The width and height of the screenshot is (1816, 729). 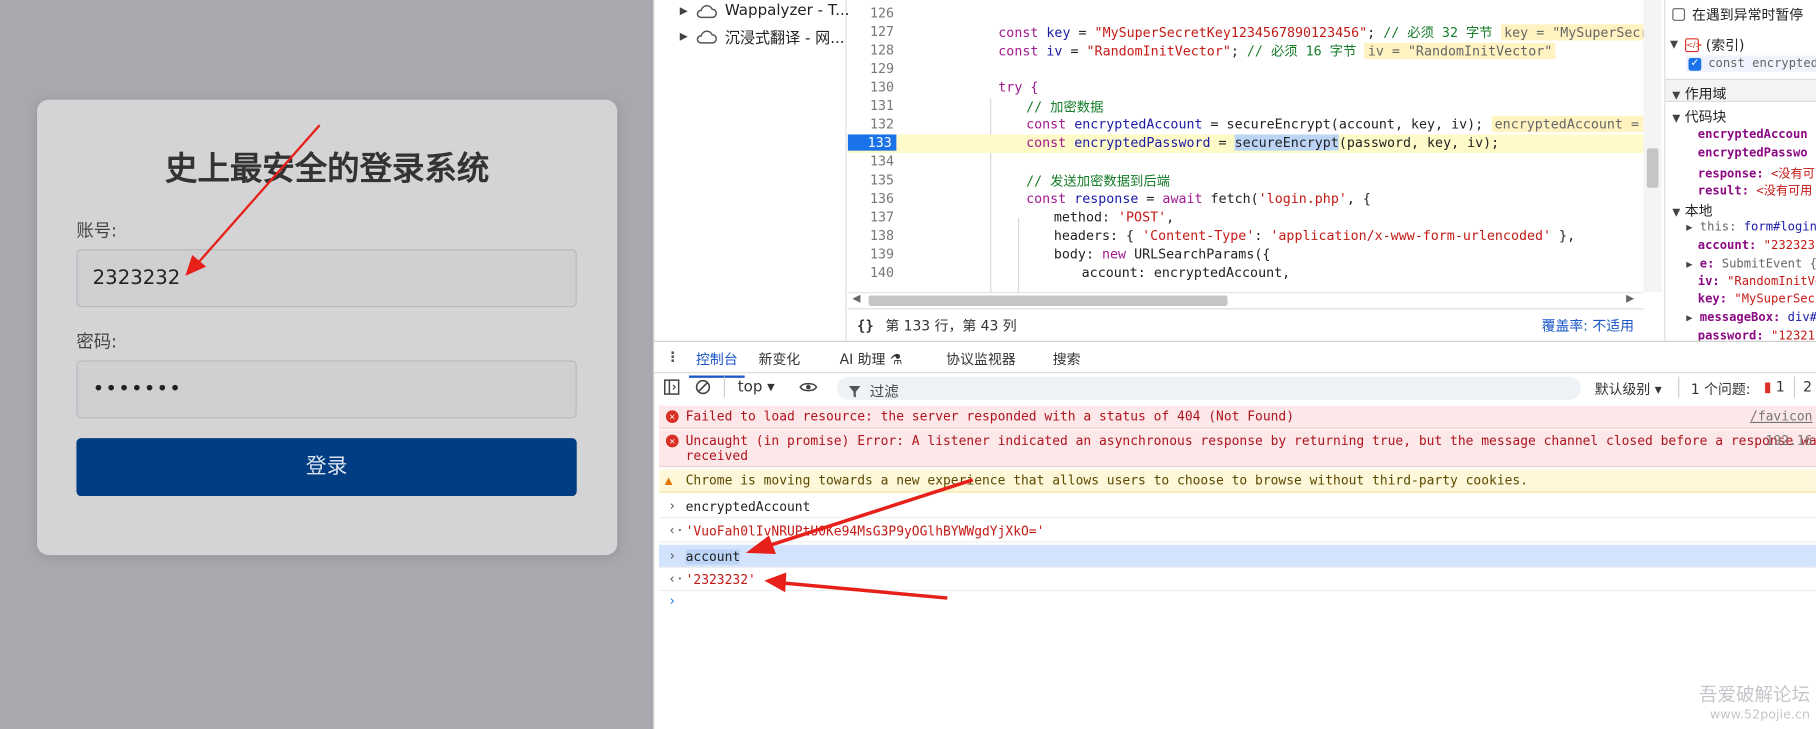 What do you see at coordinates (859, 516) in the screenshot?
I see `arrow-to-account-input` at bounding box center [859, 516].